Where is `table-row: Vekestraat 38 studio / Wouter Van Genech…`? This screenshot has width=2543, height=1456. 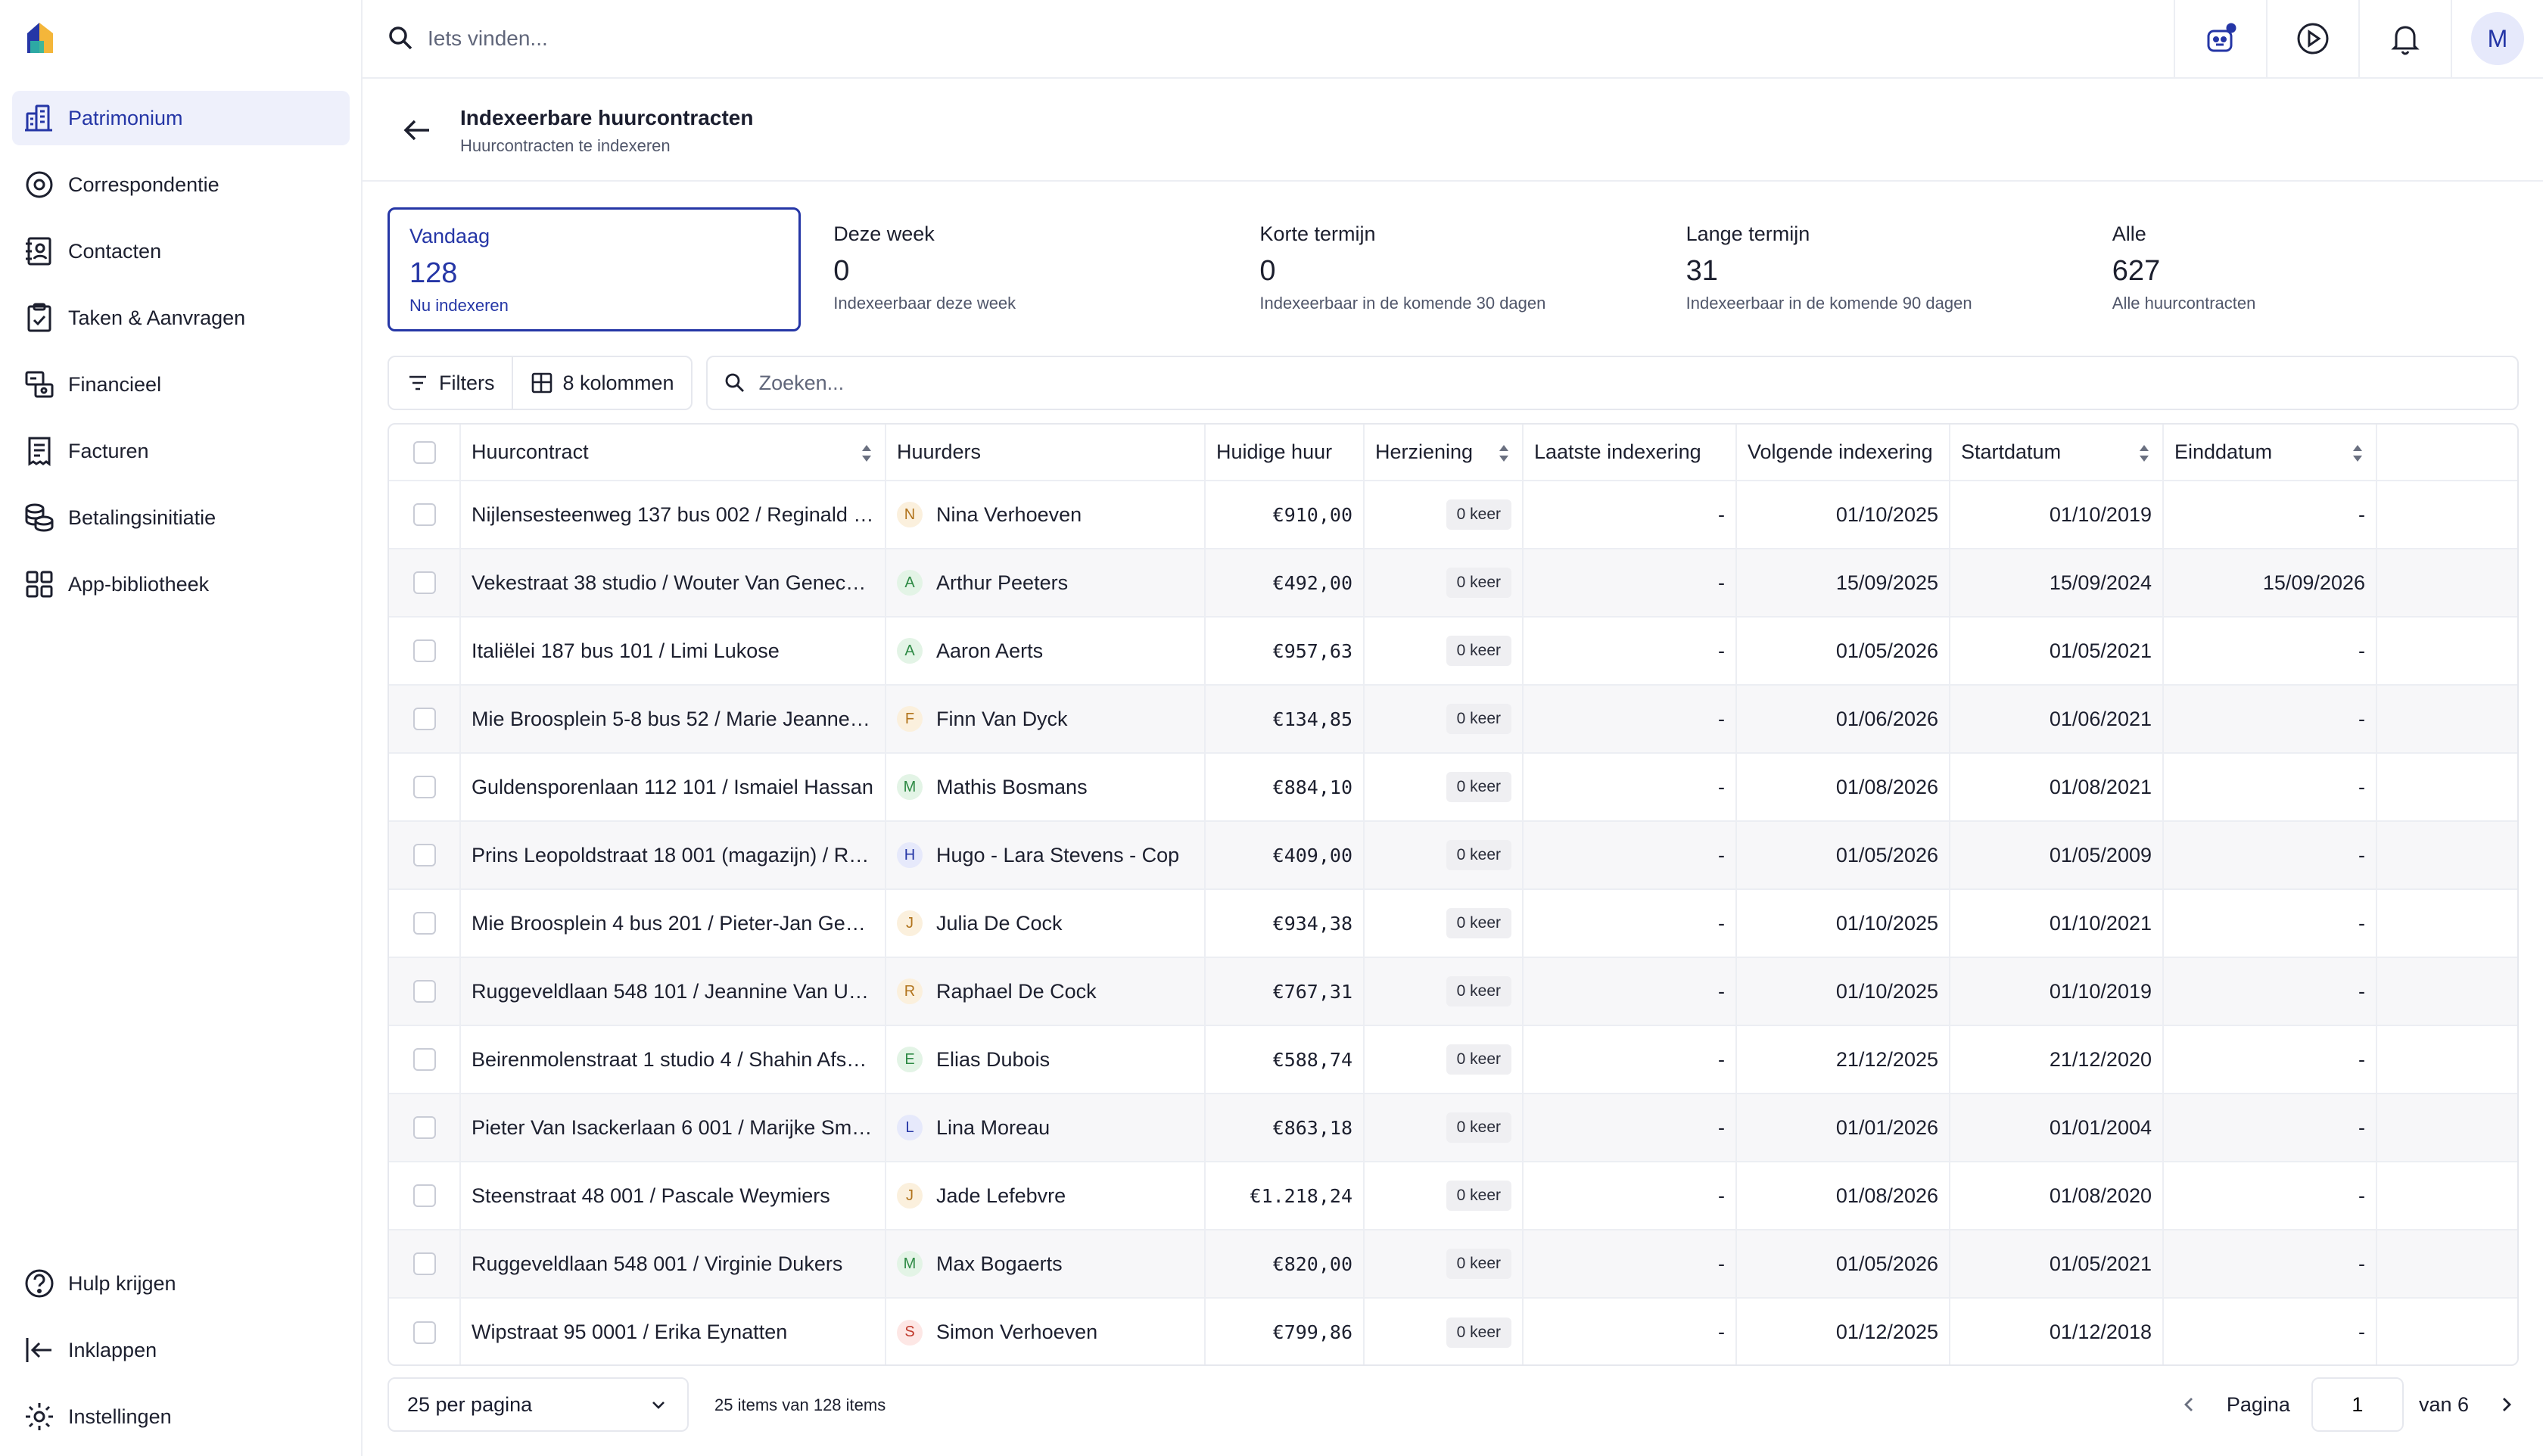
table-row: Vekestraat 38 studio / Wouter Van Genech… is located at coordinates (1453, 583).